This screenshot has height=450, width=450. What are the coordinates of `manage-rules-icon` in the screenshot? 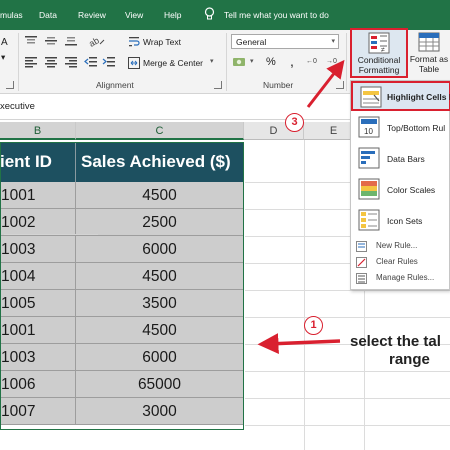 It's located at (361, 278).